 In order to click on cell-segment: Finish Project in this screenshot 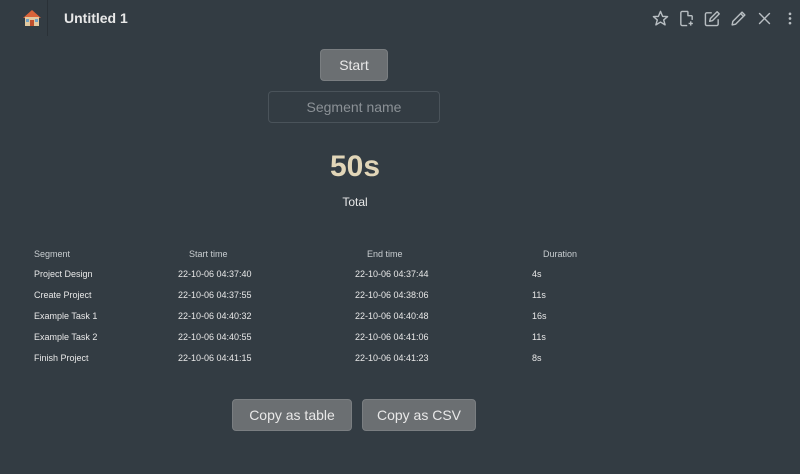, I will do `click(61, 358)`.